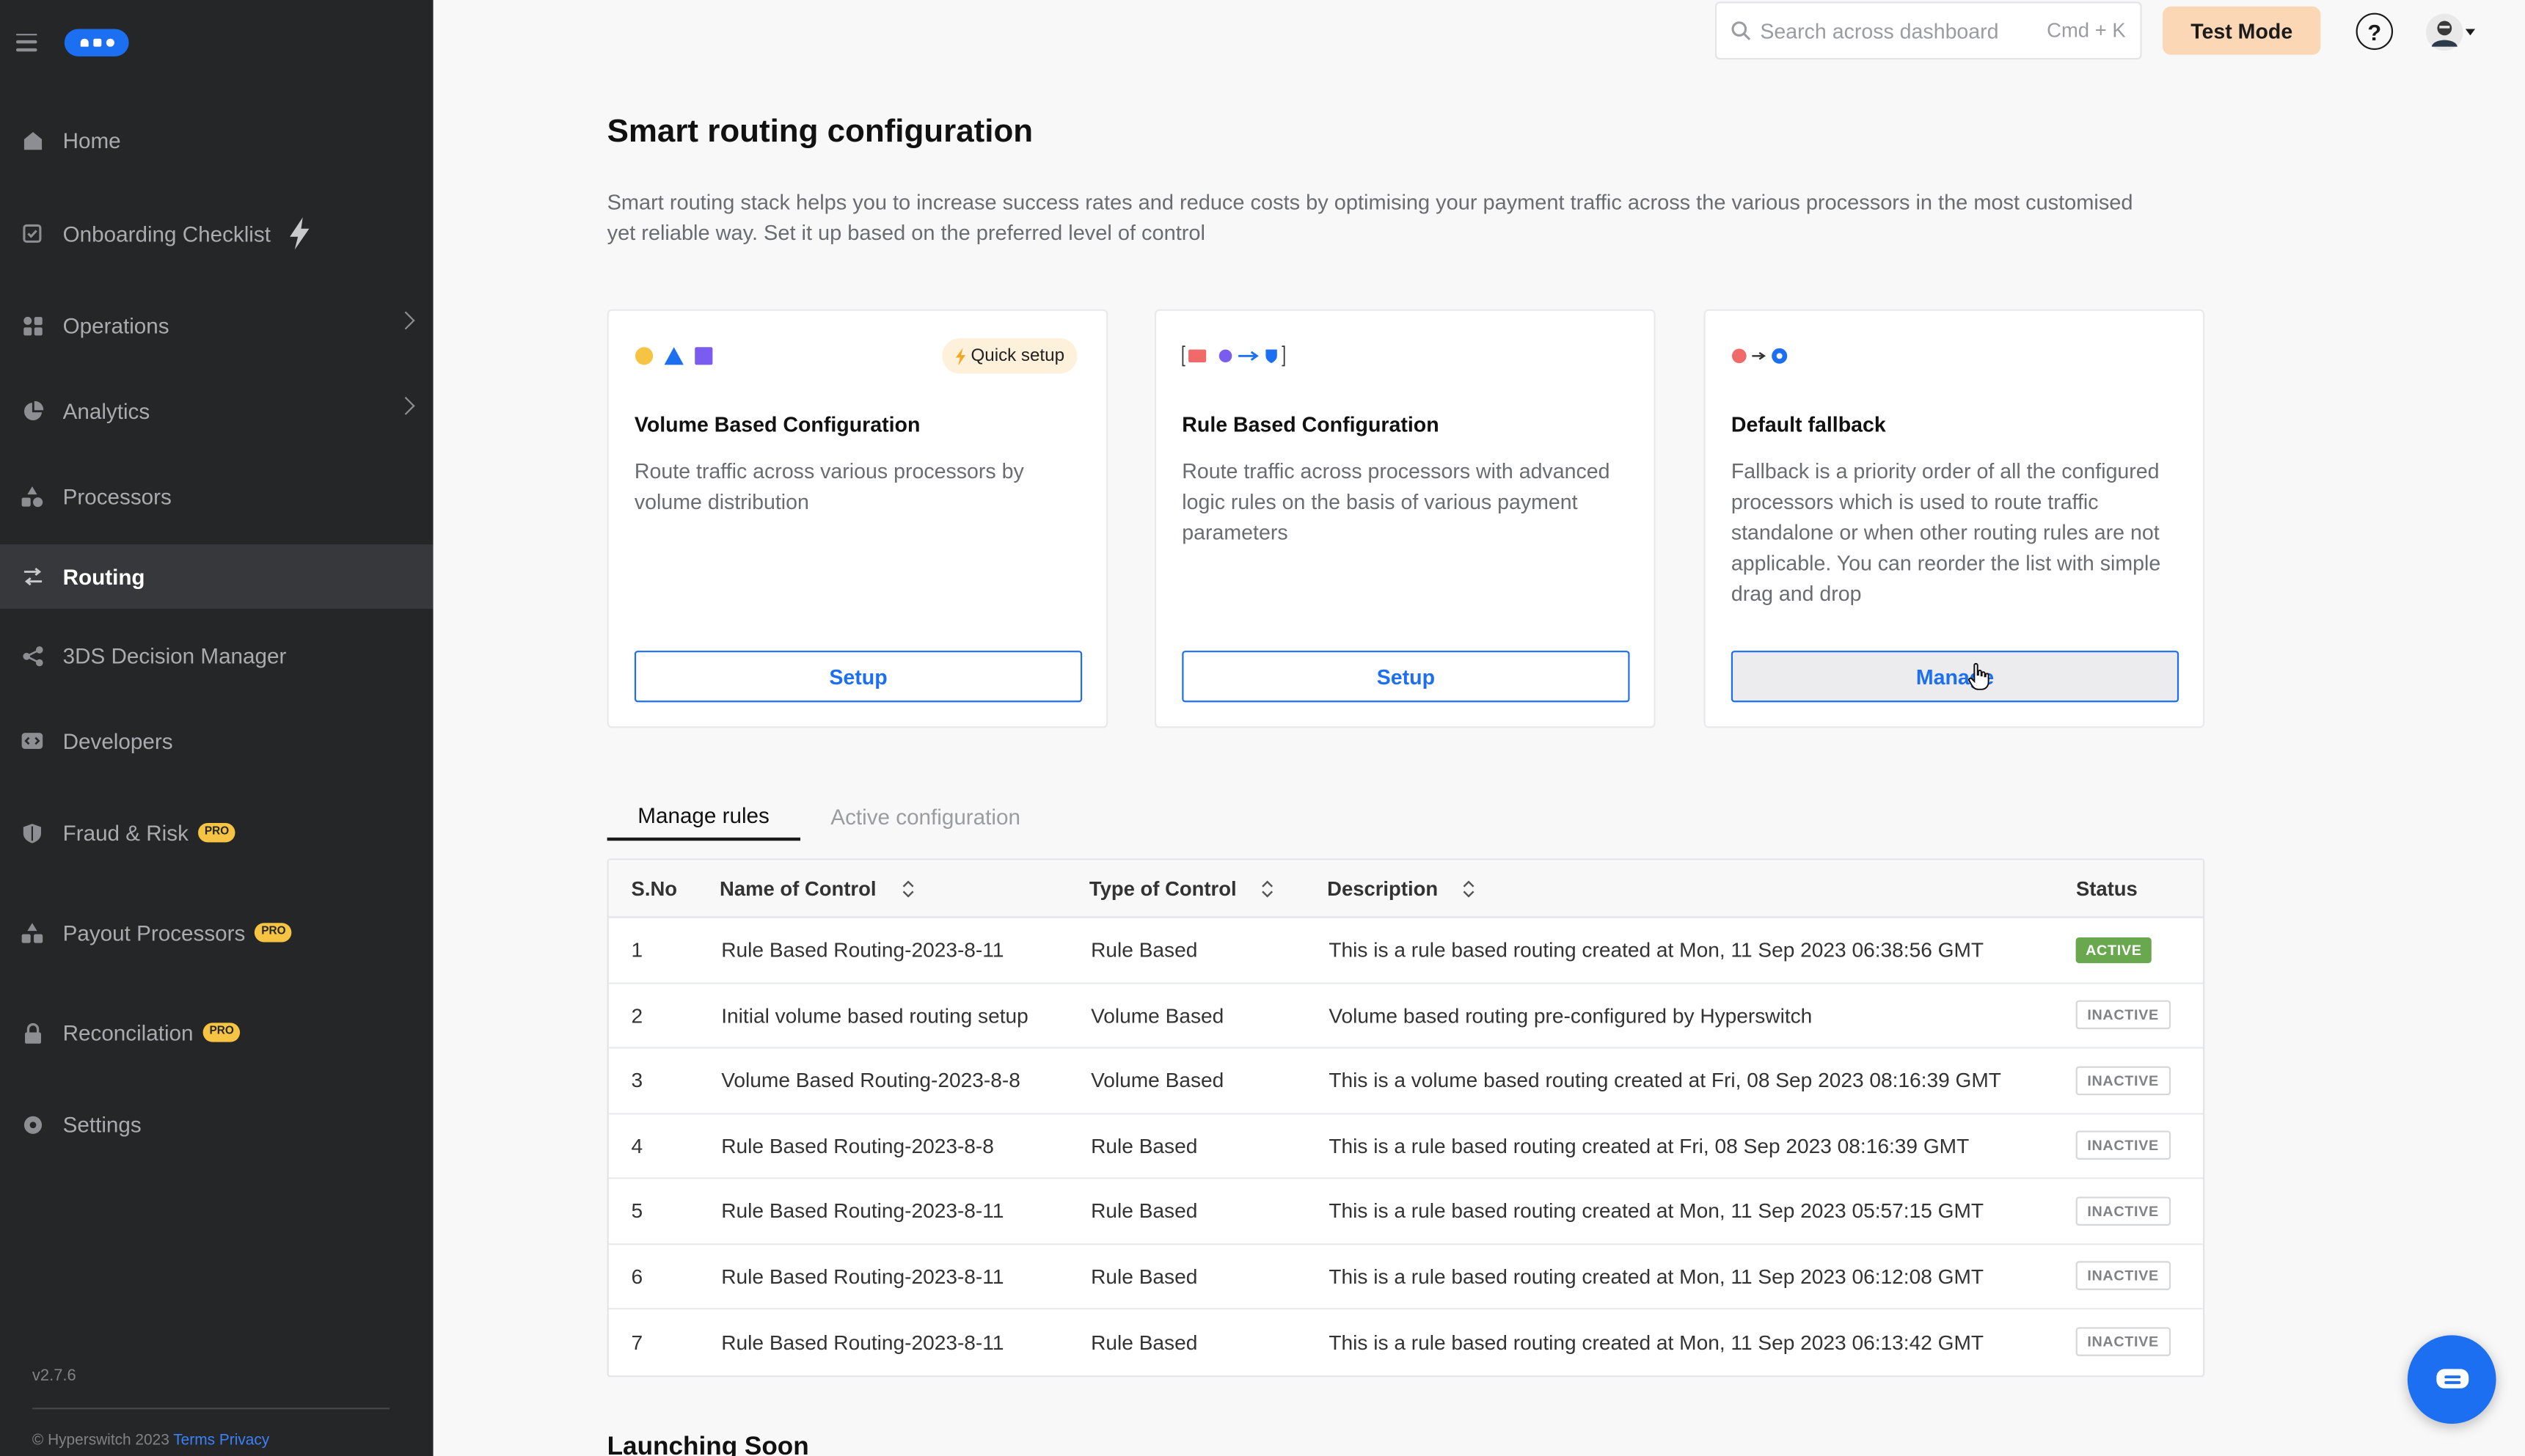 The height and width of the screenshot is (1456, 2525). I want to click on card-title: Rule Based Configuration, so click(1310, 425).